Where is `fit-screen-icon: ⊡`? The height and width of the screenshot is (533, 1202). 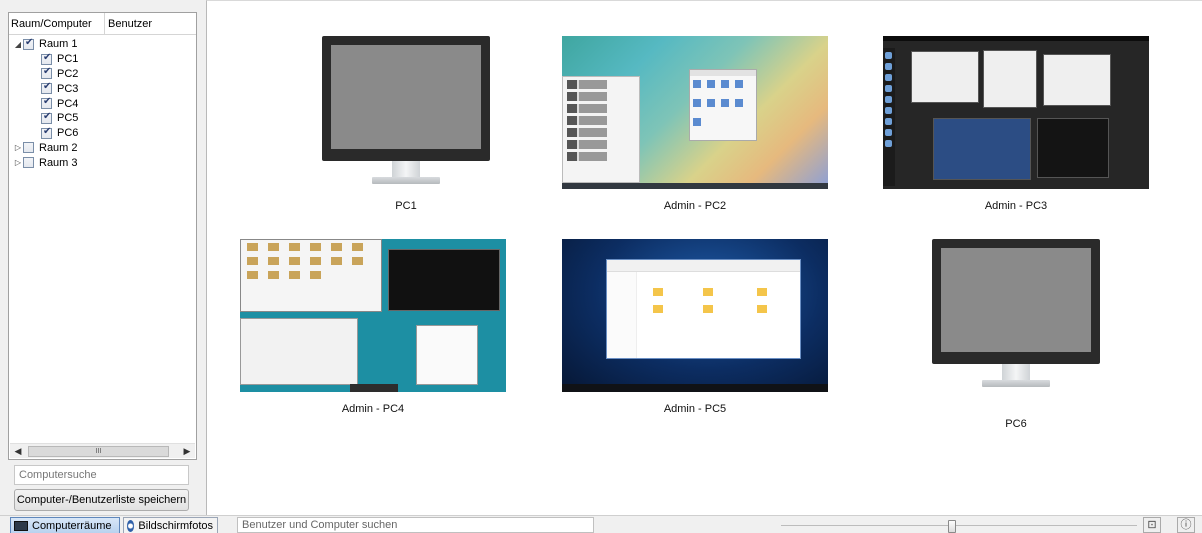
fit-screen-icon: ⊡ is located at coordinates (1152, 525).